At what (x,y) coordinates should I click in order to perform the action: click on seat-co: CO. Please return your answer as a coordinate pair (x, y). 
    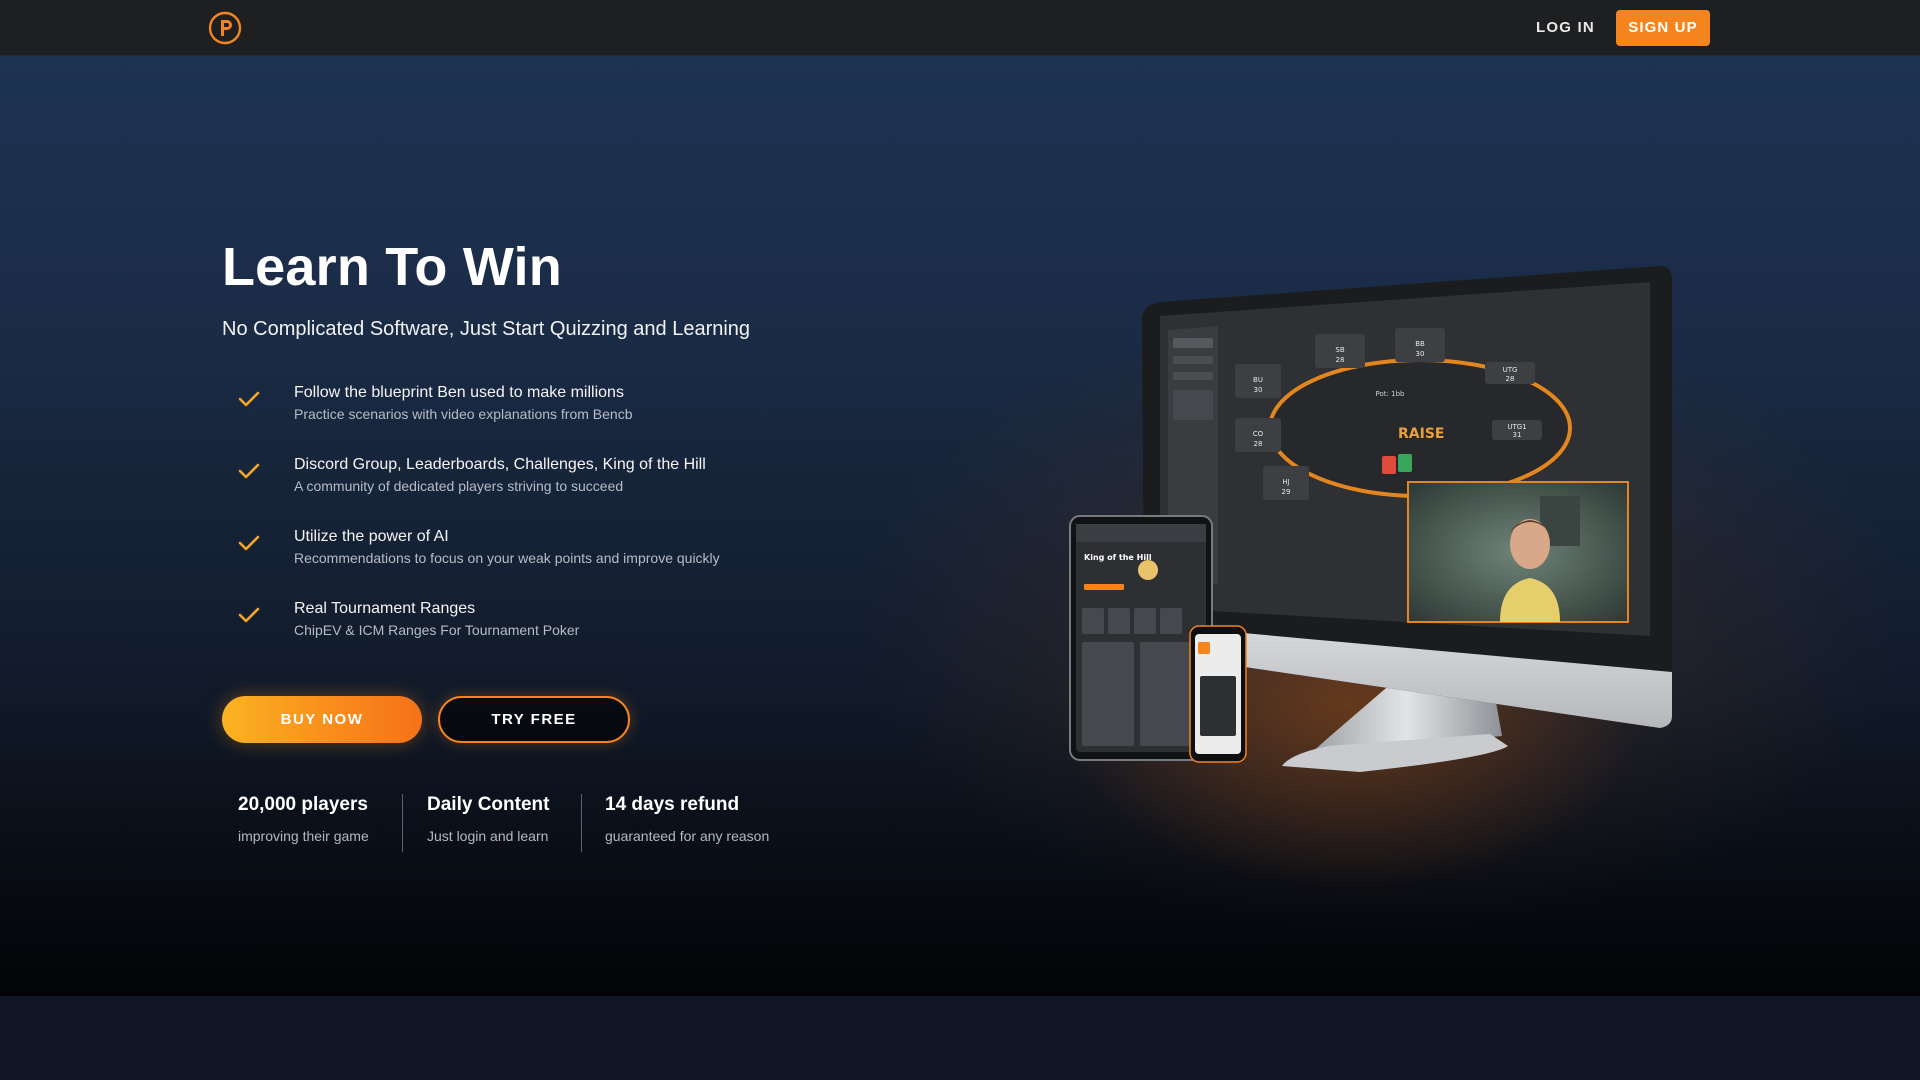
    Looking at the image, I should click on (1258, 434).